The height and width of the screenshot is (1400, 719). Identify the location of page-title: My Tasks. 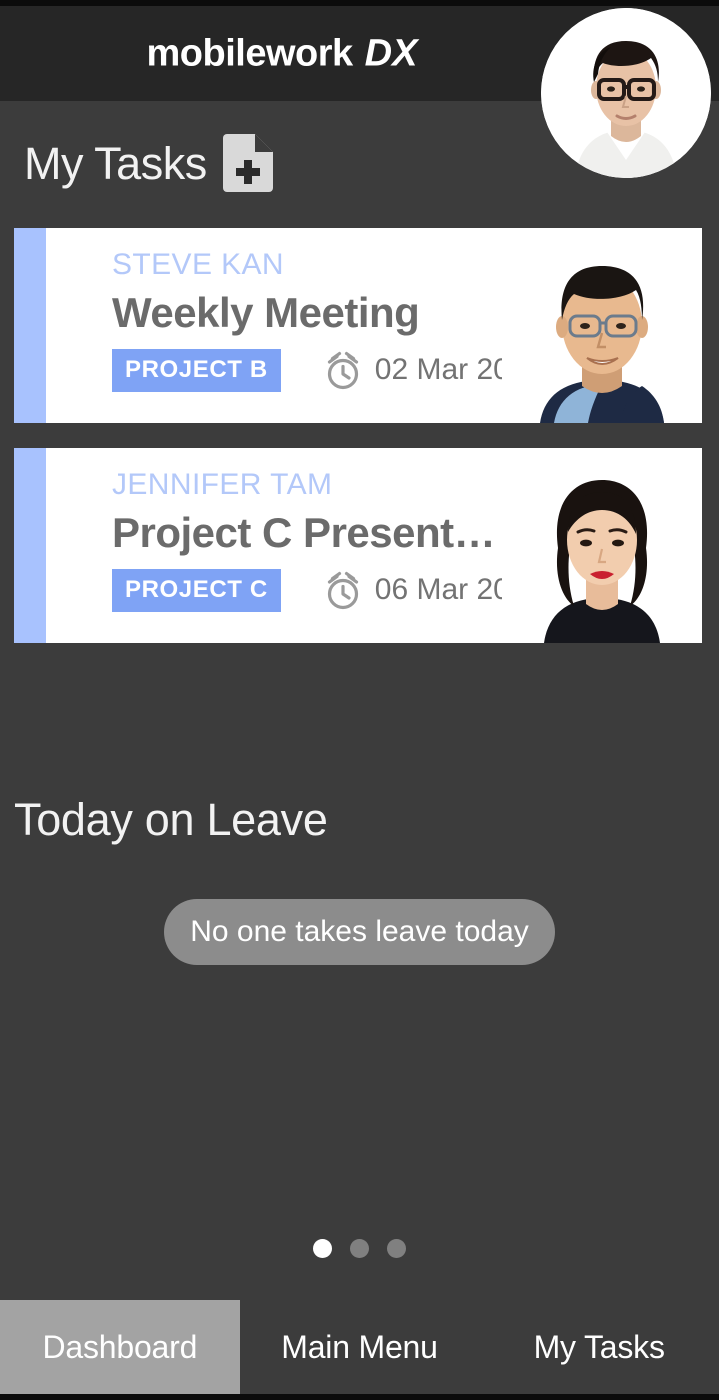
(115, 163).